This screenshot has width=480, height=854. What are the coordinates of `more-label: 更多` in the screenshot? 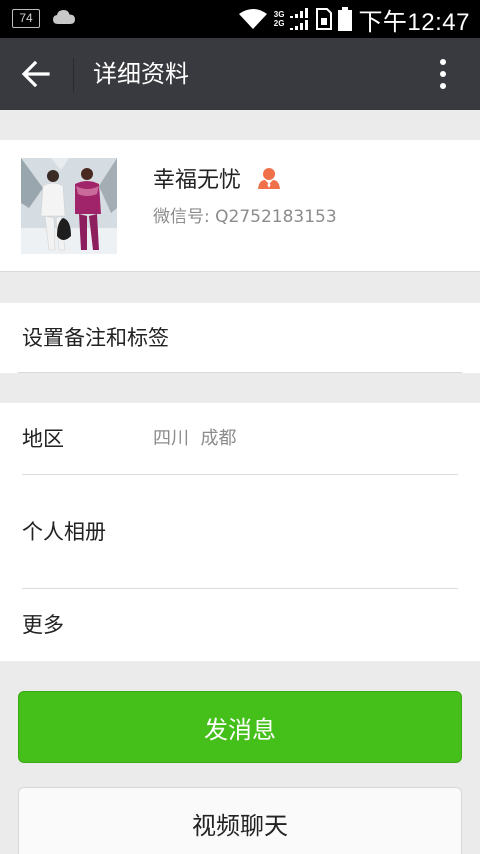 It's located at (43, 625).